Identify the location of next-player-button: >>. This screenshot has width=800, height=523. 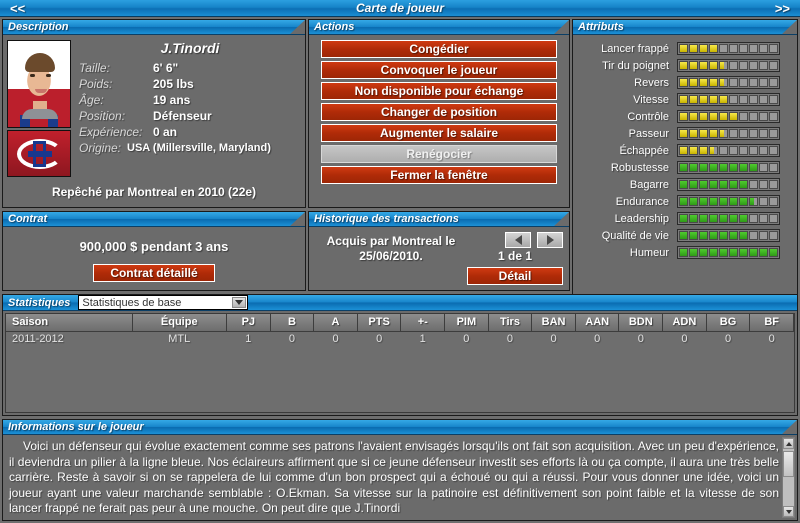
(782, 8).